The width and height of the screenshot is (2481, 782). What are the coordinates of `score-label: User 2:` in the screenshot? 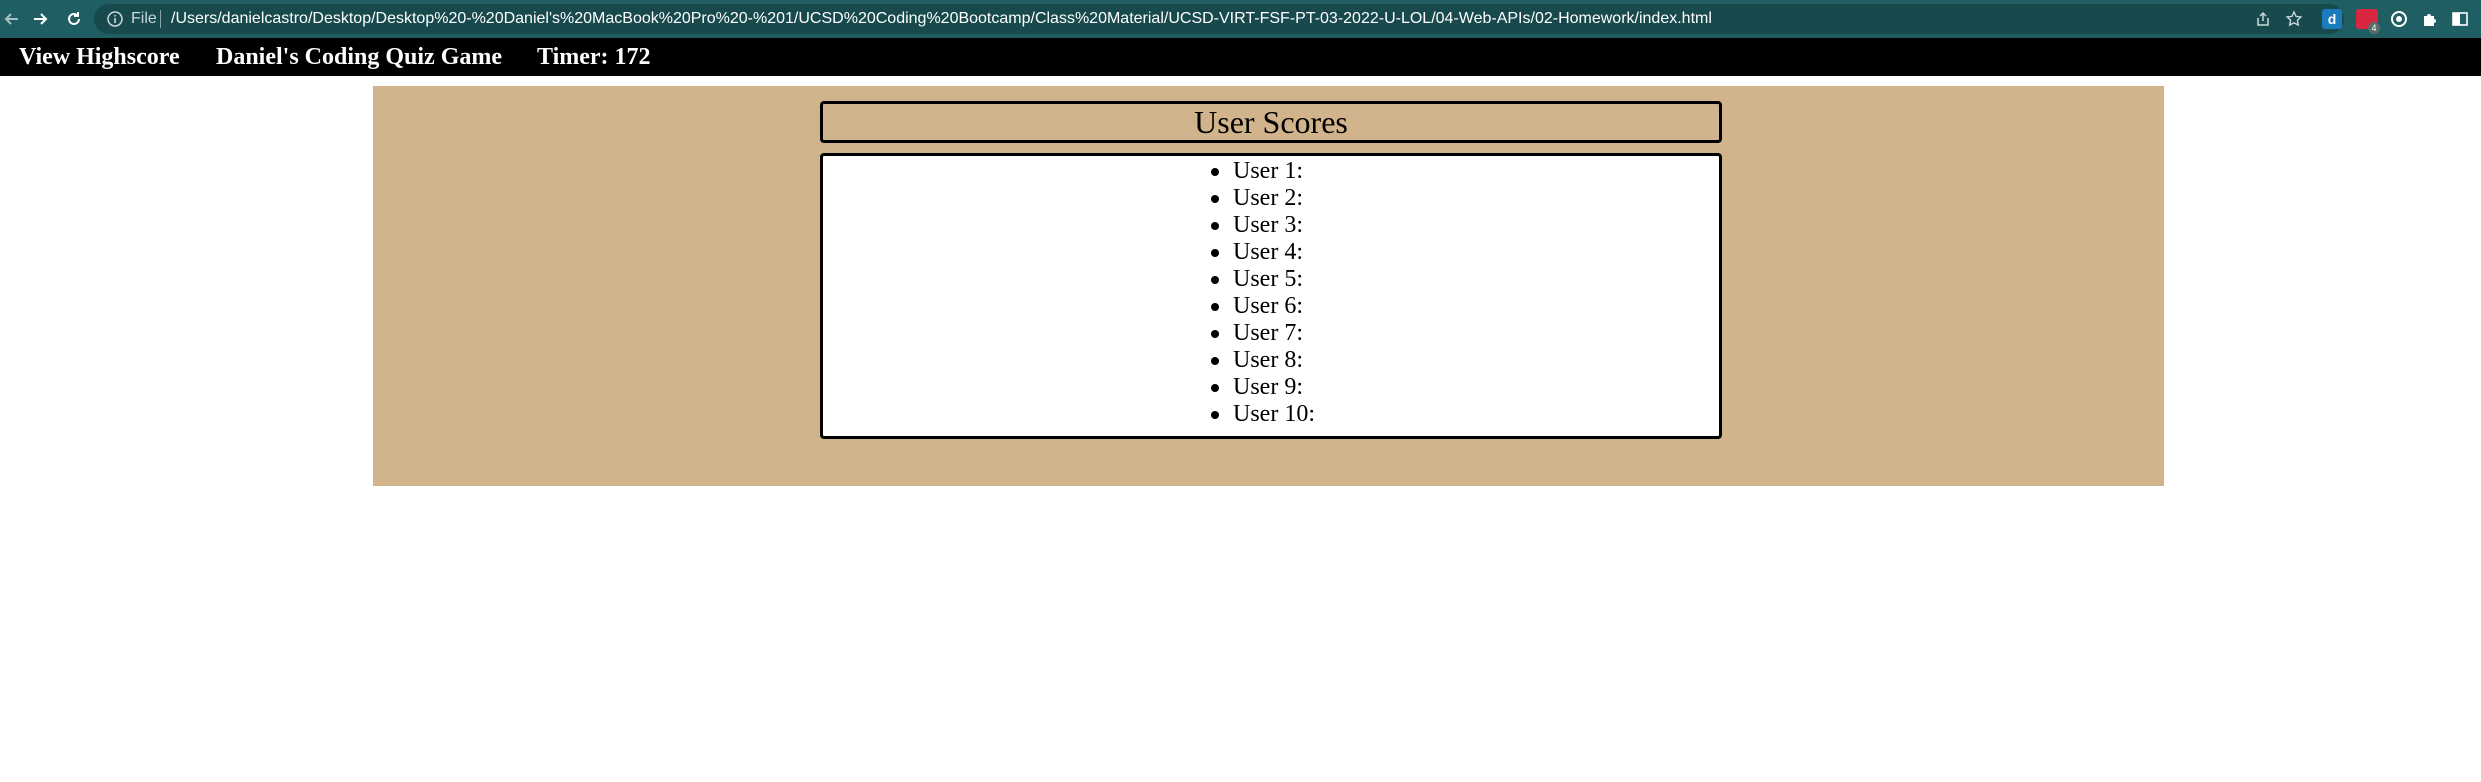 It's located at (1268, 198).